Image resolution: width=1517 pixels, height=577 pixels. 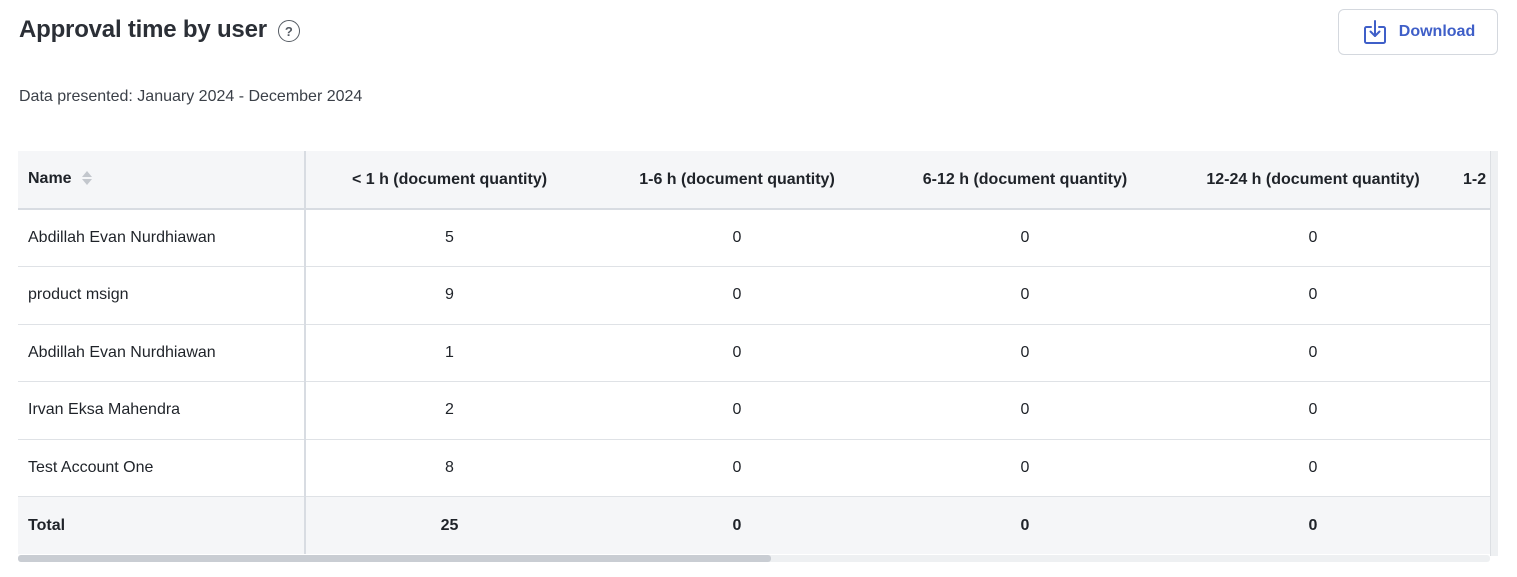 What do you see at coordinates (449, 238) in the screenshot?
I see `value-cell: 5` at bounding box center [449, 238].